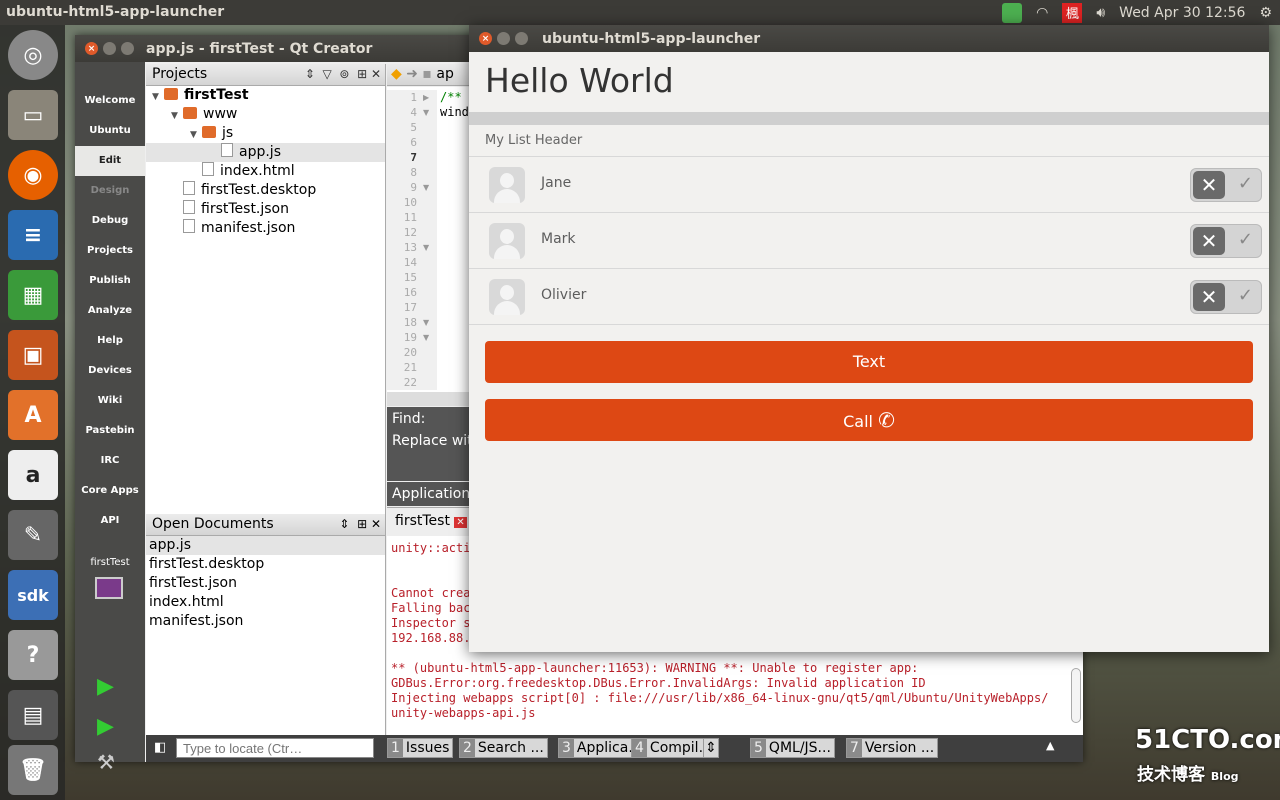 The image size is (1280, 800). What do you see at coordinates (33, 115) in the screenshot?
I see `files-icon: ▭` at bounding box center [33, 115].